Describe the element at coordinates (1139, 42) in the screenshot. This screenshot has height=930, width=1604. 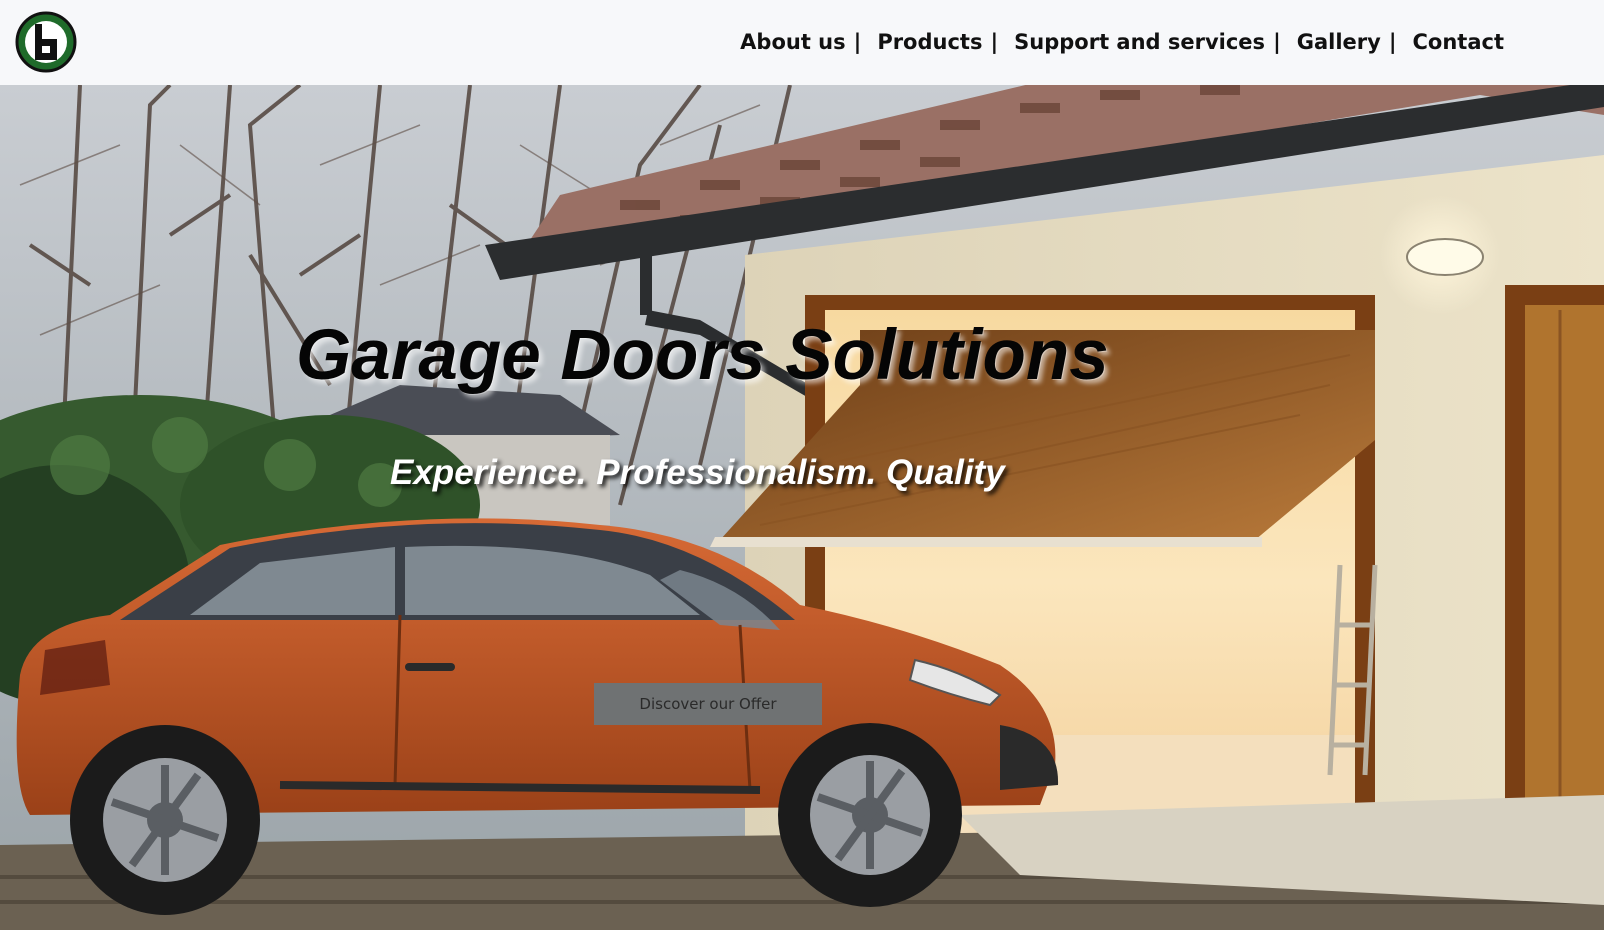
I see `nav-support-and-services: Support and services` at that location.